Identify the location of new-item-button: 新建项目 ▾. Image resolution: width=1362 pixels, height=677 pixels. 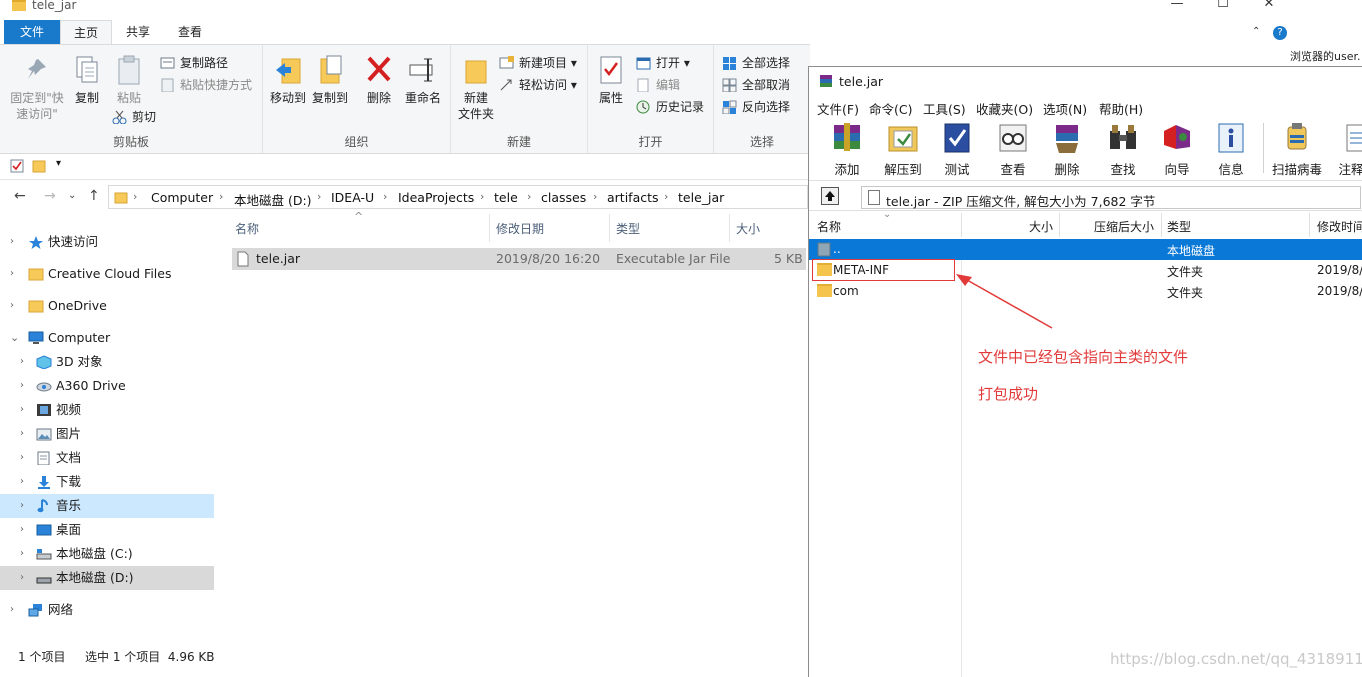
(538, 63).